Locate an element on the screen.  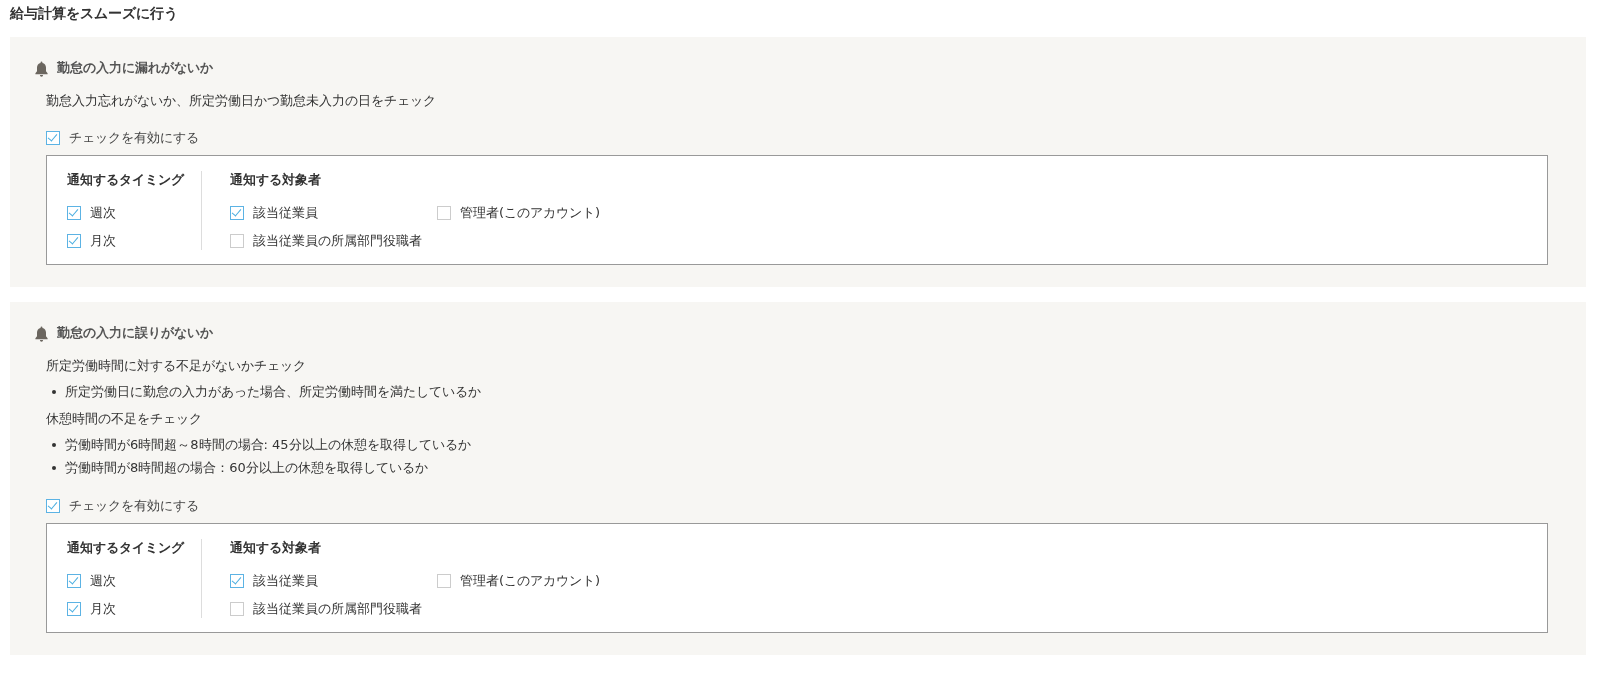
bullet-text: 労働時間が6時間超～8時間の場合: 45分以上の休憩を取得しているか is located at coordinates (268, 445).